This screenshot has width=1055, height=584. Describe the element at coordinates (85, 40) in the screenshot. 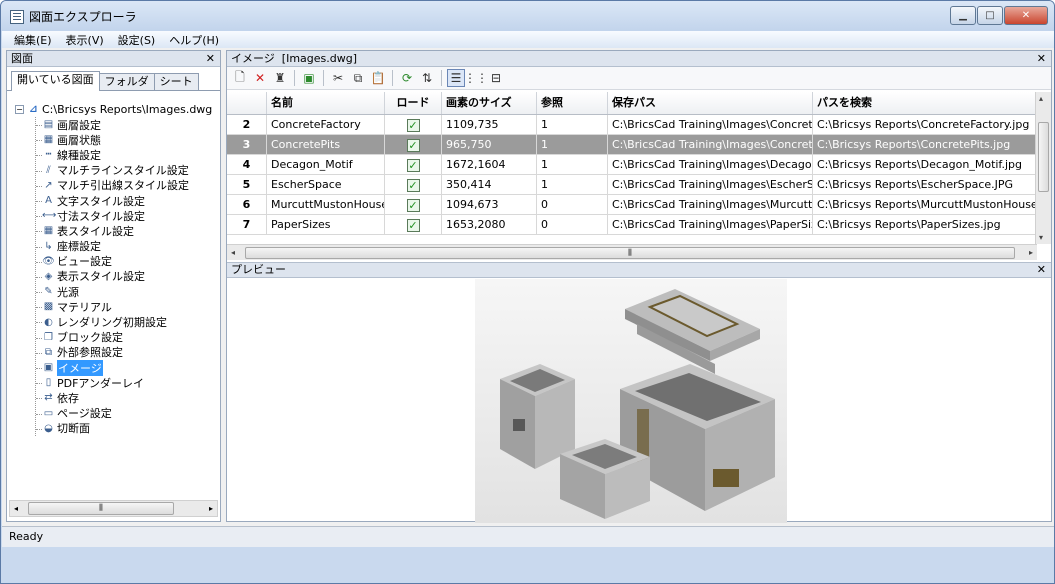

I see `menu-view: 表示(V)` at that location.